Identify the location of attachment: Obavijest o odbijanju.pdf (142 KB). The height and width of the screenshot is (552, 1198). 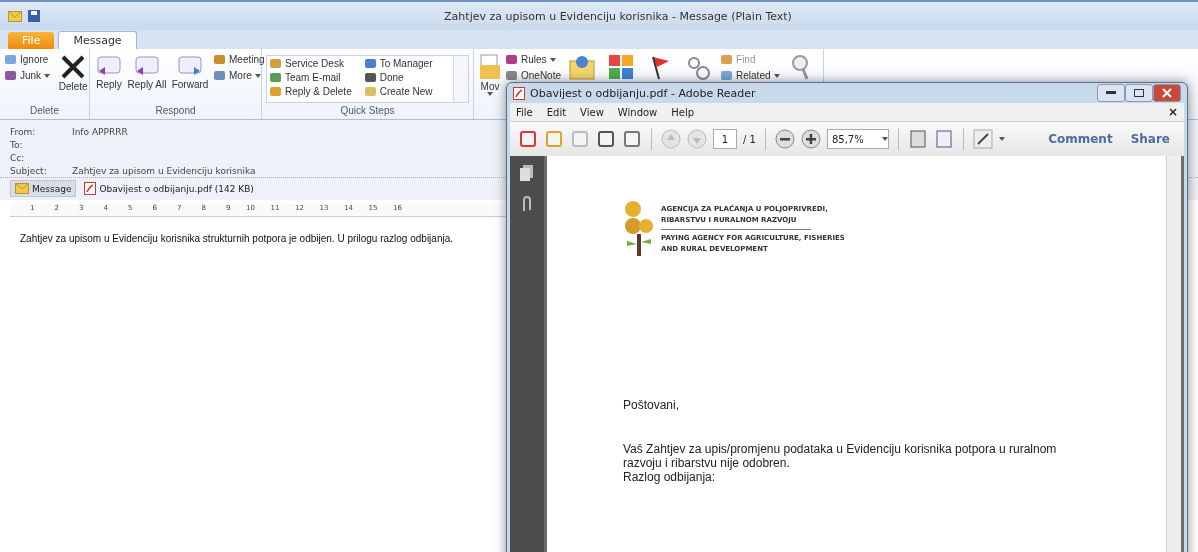
(169, 188).